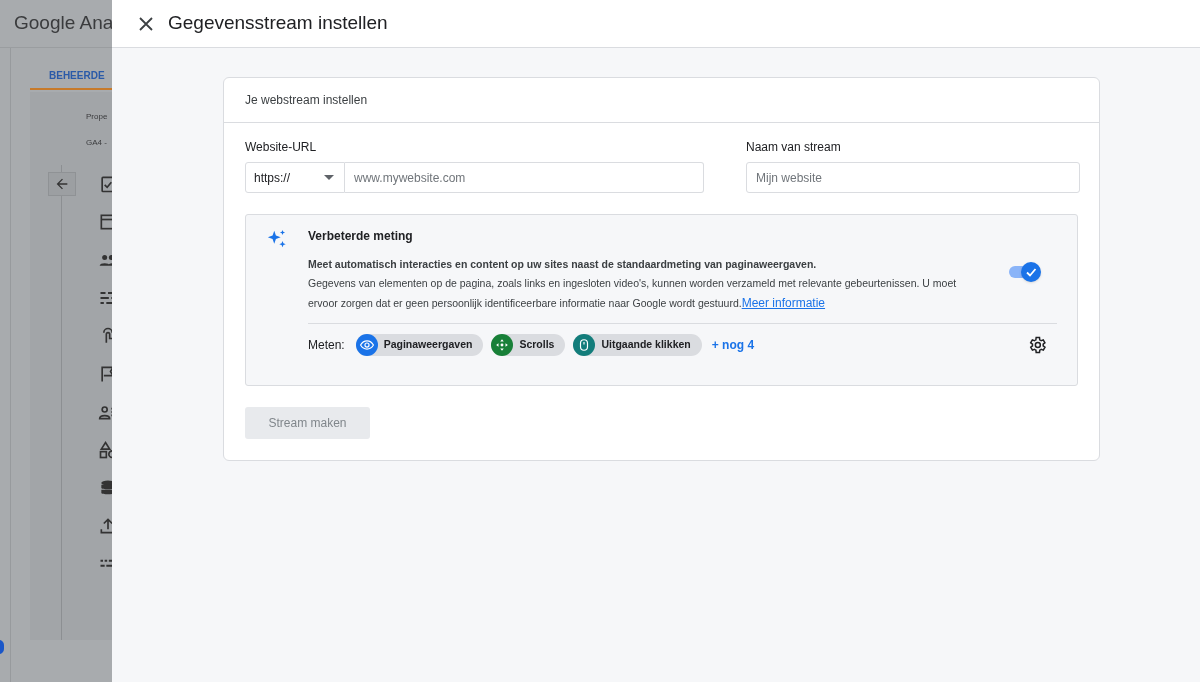 Image resolution: width=1200 pixels, height=682 pixels. What do you see at coordinates (637, 345) in the screenshot?
I see `measurement-chip: Uitgaande klikken` at bounding box center [637, 345].